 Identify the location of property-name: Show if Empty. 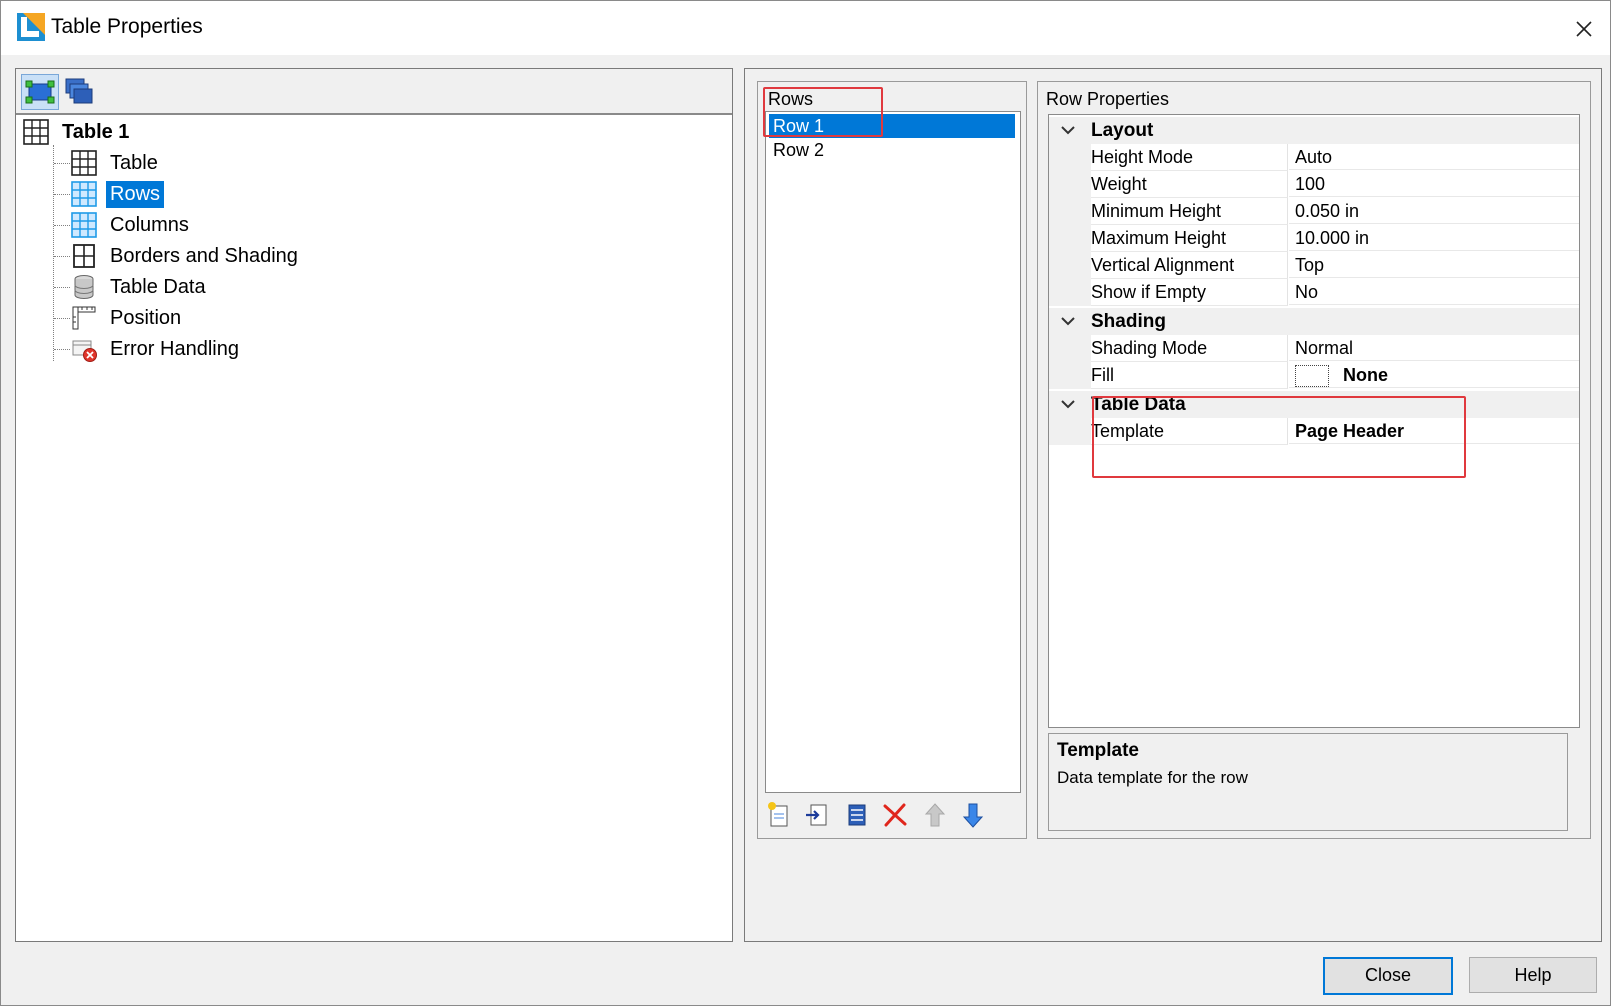
(1189, 292).